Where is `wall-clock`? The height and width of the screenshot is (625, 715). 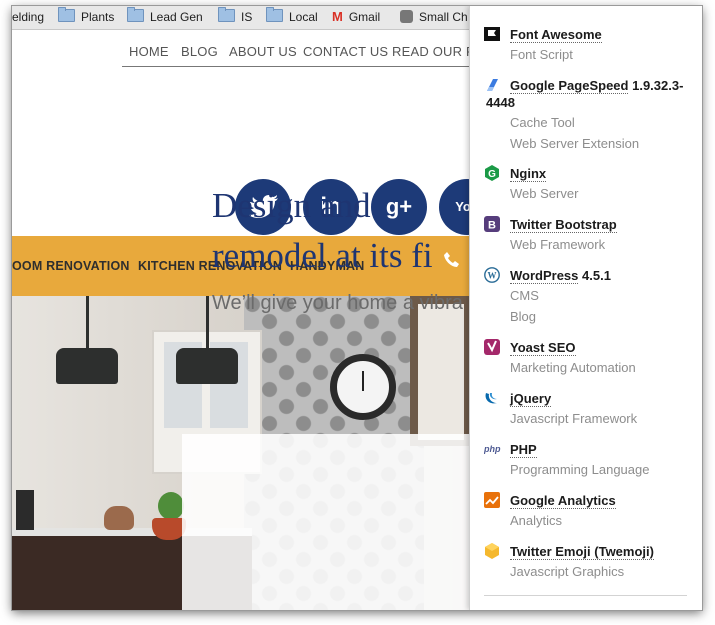
wall-clock is located at coordinates (363, 387).